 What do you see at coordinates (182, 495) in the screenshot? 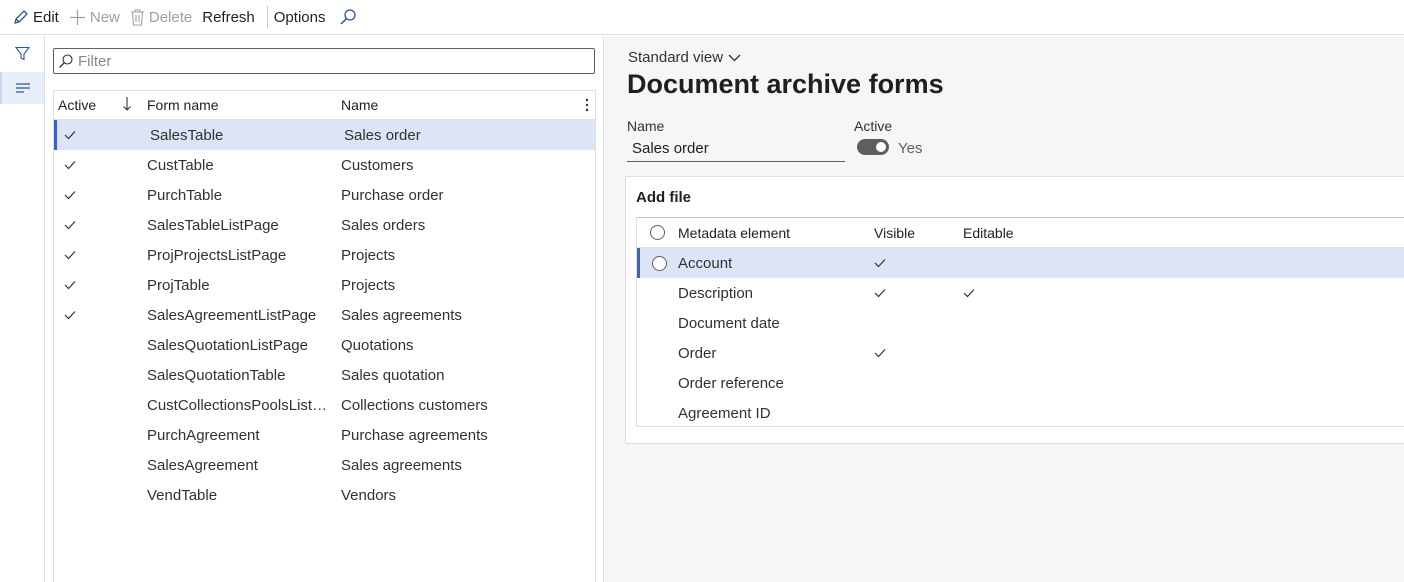
I see `form-name-cell: VendTable` at bounding box center [182, 495].